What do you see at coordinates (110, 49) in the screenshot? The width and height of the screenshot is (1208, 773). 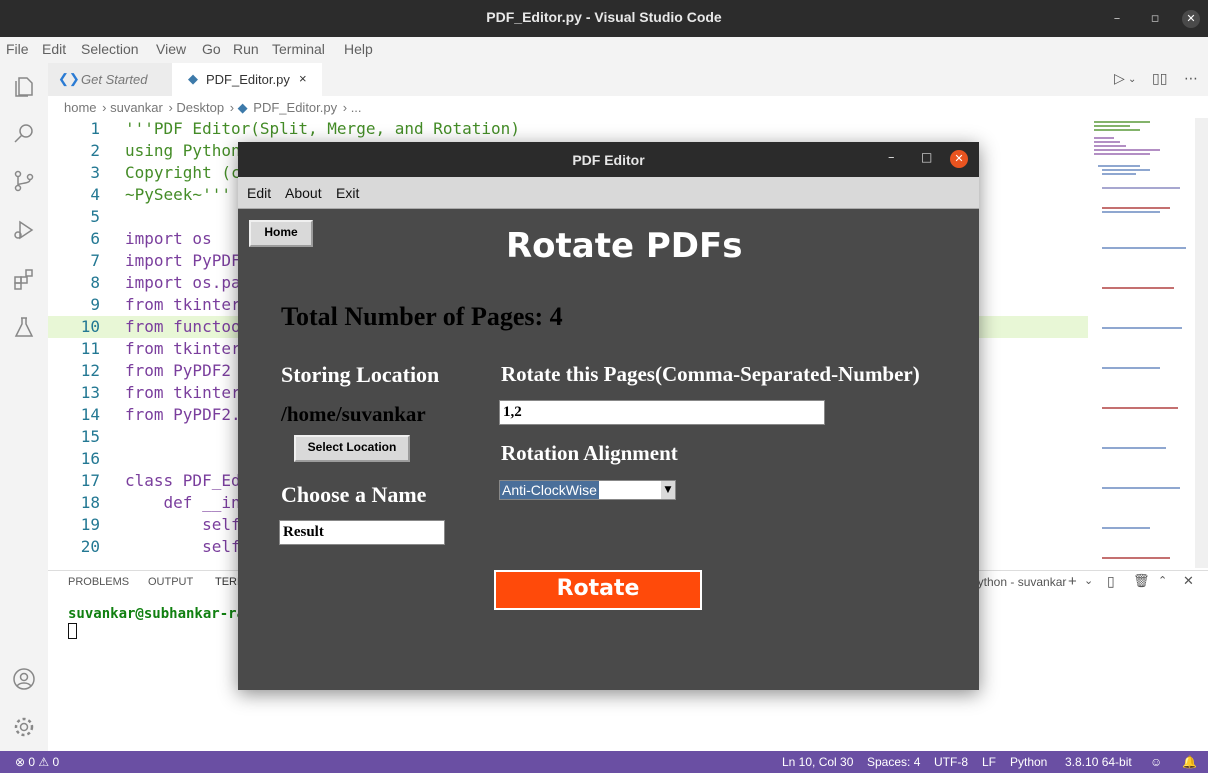 I see `menu-selection: Selection` at bounding box center [110, 49].